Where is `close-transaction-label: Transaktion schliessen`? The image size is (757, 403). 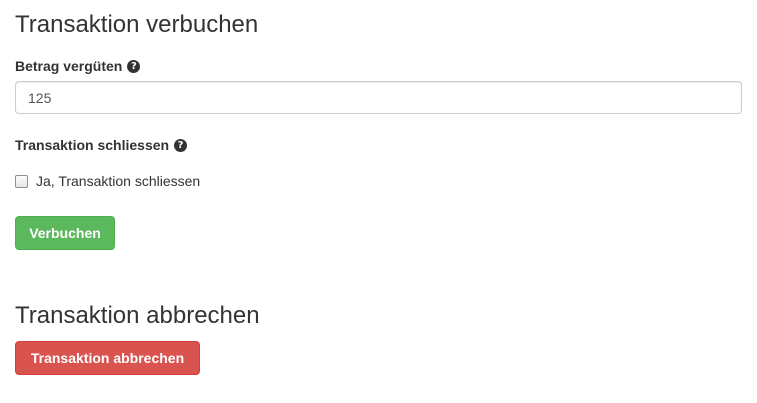
close-transaction-label: Transaktion schliessen is located at coordinates (92, 145).